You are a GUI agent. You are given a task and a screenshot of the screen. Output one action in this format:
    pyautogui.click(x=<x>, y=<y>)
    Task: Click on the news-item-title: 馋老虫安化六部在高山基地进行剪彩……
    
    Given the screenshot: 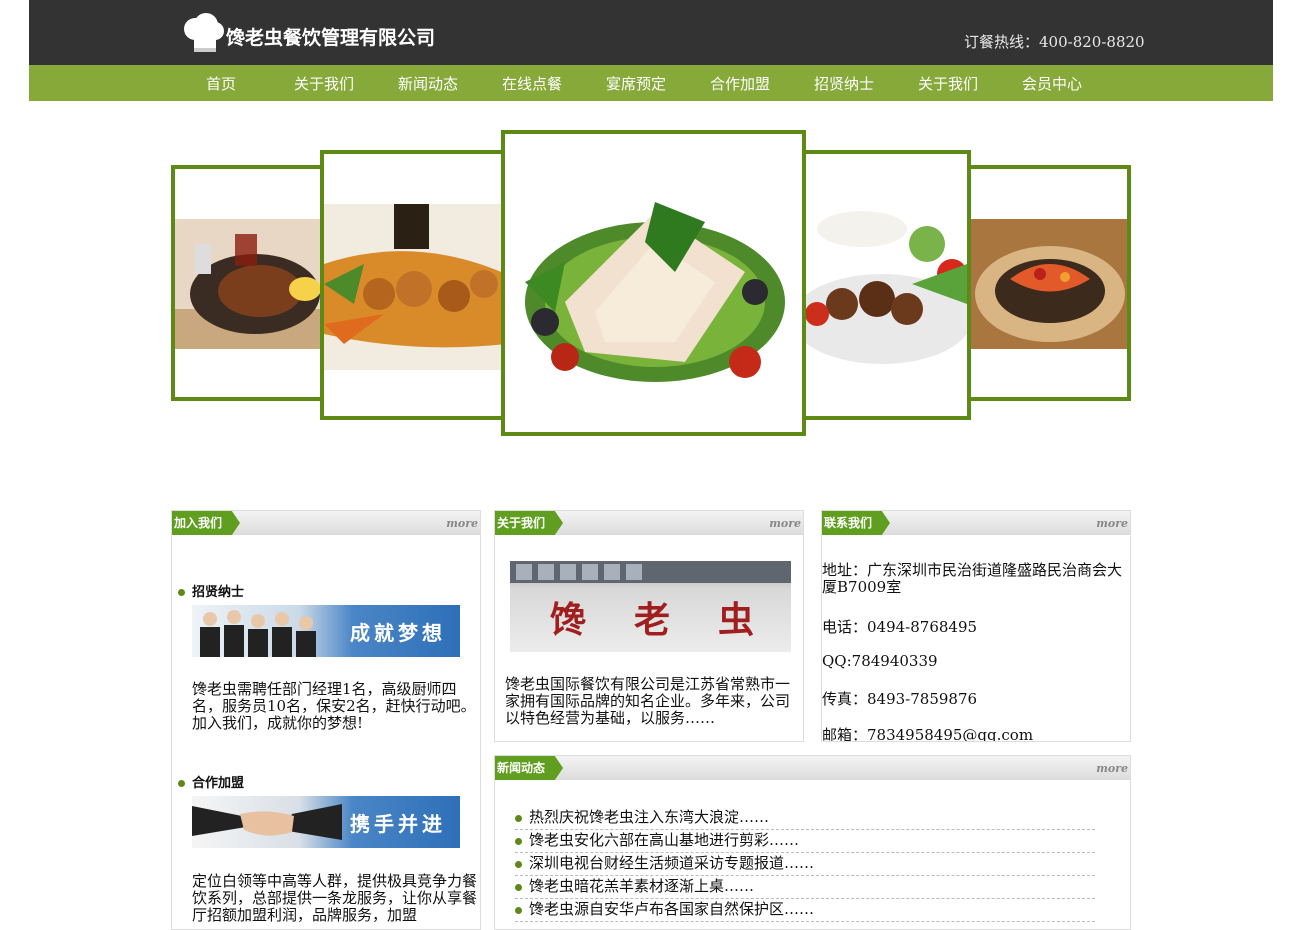 What is the action you would take?
    pyautogui.click(x=664, y=840)
    